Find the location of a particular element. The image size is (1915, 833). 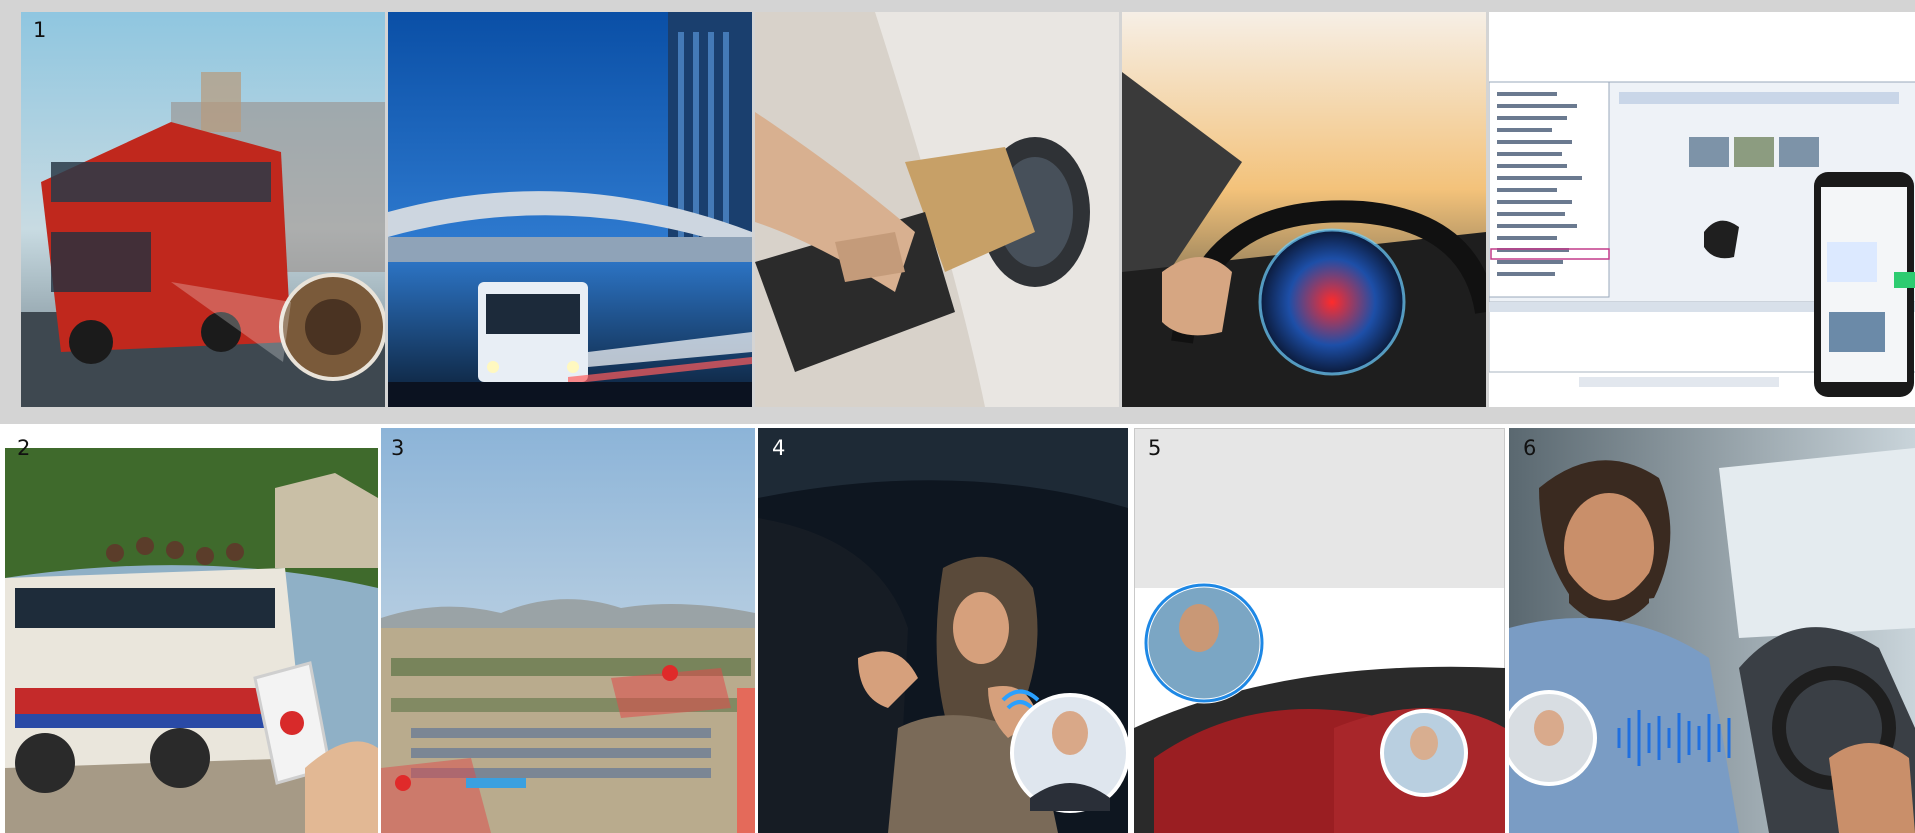

speedometer-photo is located at coordinates (1304, 209).